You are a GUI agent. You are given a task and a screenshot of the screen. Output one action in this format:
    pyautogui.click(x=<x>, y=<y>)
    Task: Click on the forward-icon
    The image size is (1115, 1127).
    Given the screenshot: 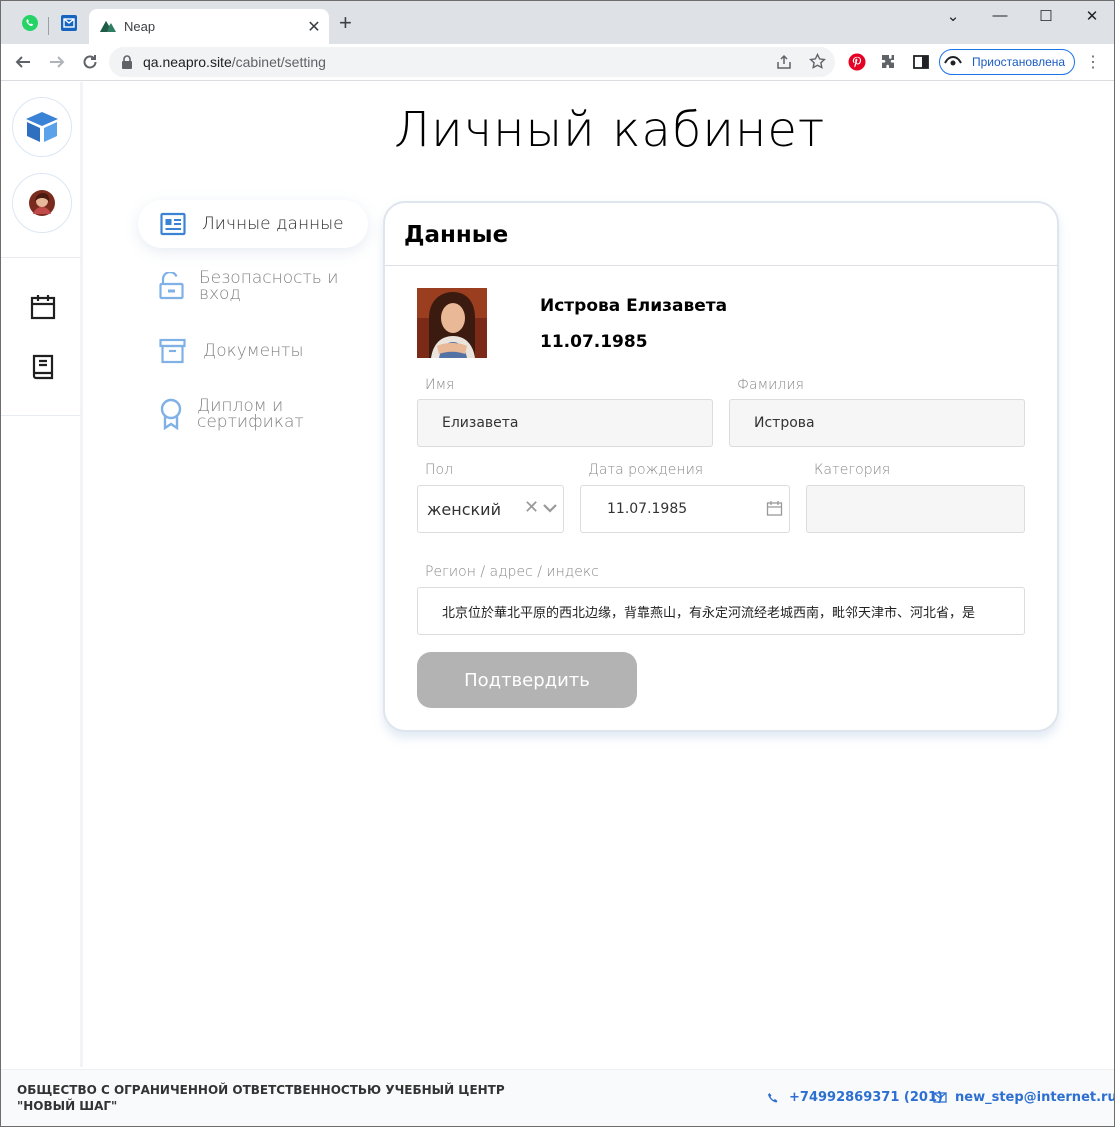 What is the action you would take?
    pyautogui.click(x=57, y=62)
    